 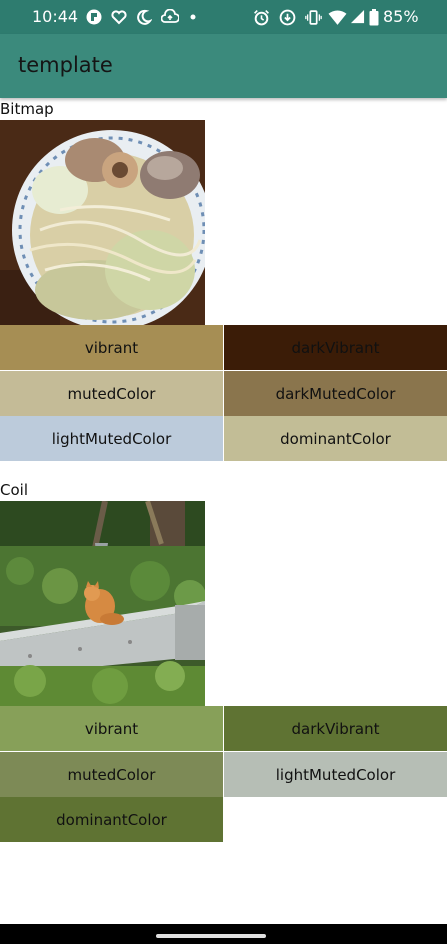 What do you see at coordinates (170, 16) in the screenshot?
I see `cloud-upload-icon` at bounding box center [170, 16].